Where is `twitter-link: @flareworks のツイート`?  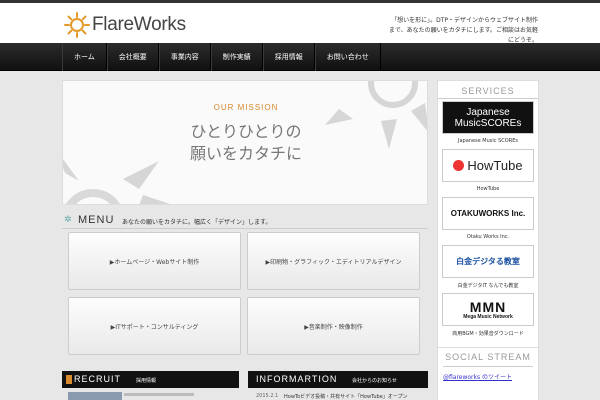 twitter-link: @flareworks のツイート is located at coordinates (477, 376).